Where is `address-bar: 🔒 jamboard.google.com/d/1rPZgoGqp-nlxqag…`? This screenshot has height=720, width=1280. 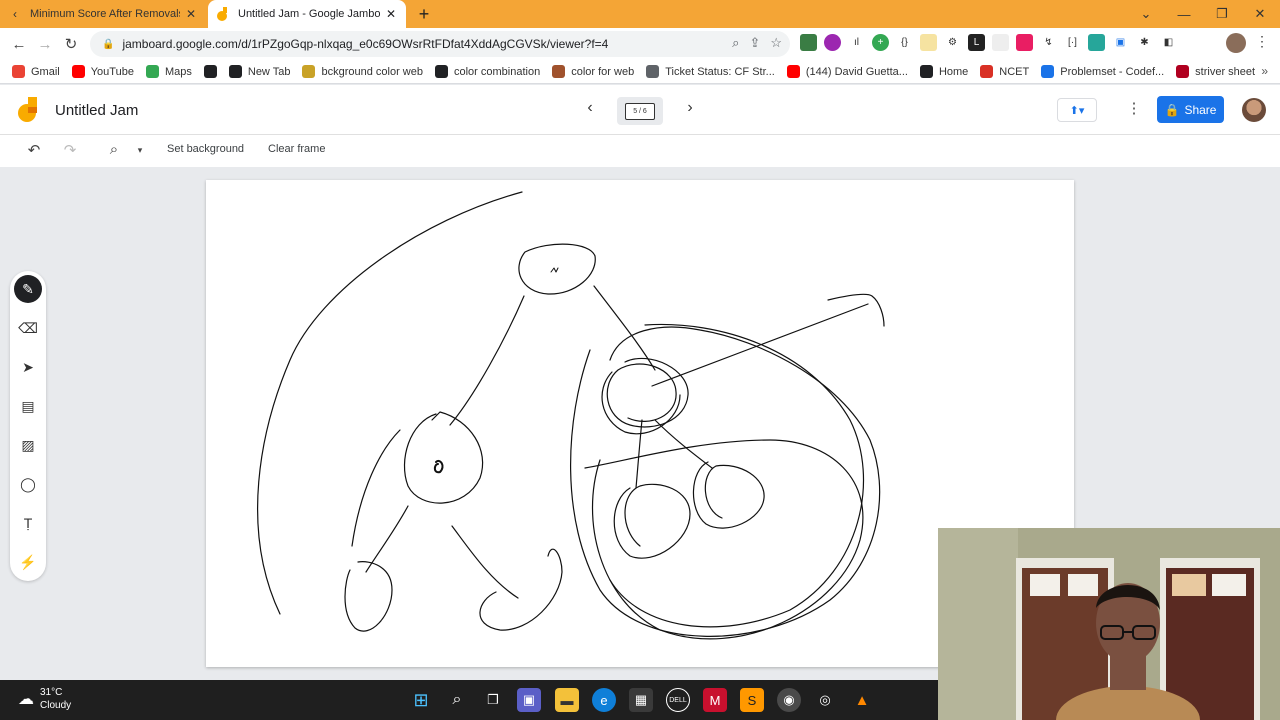
address-bar: 🔒 jamboard.google.com/d/1rPZgoGqp-nlxqag… is located at coordinates (440, 44).